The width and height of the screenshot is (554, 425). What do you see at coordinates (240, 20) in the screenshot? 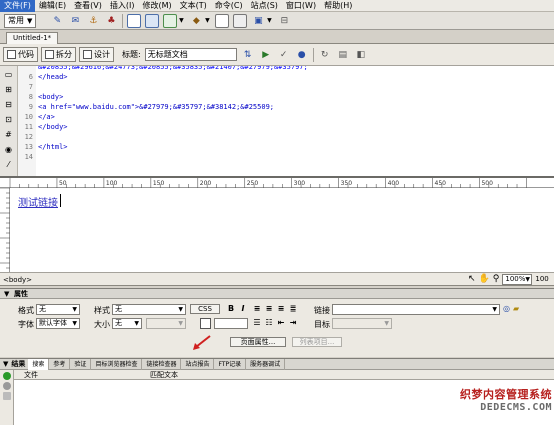
I see `comment-icon` at bounding box center [240, 20].